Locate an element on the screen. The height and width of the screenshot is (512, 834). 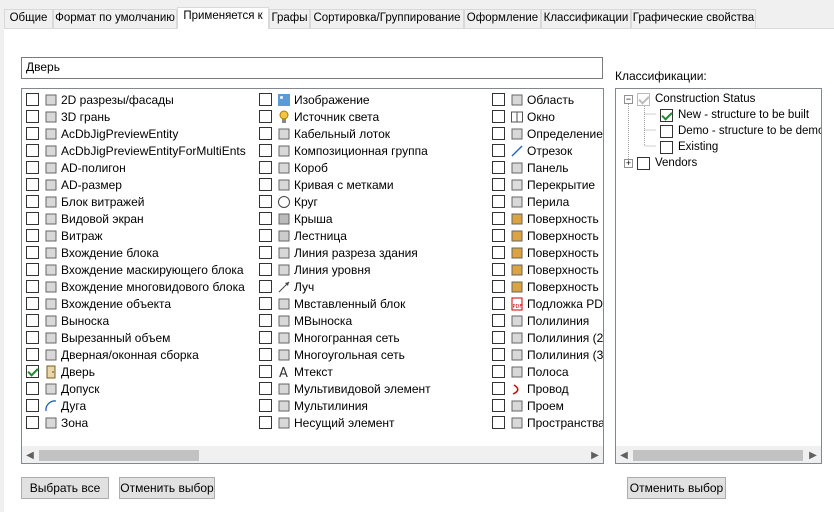
object-type-item: Многогранная сеть is located at coordinates (345, 337).